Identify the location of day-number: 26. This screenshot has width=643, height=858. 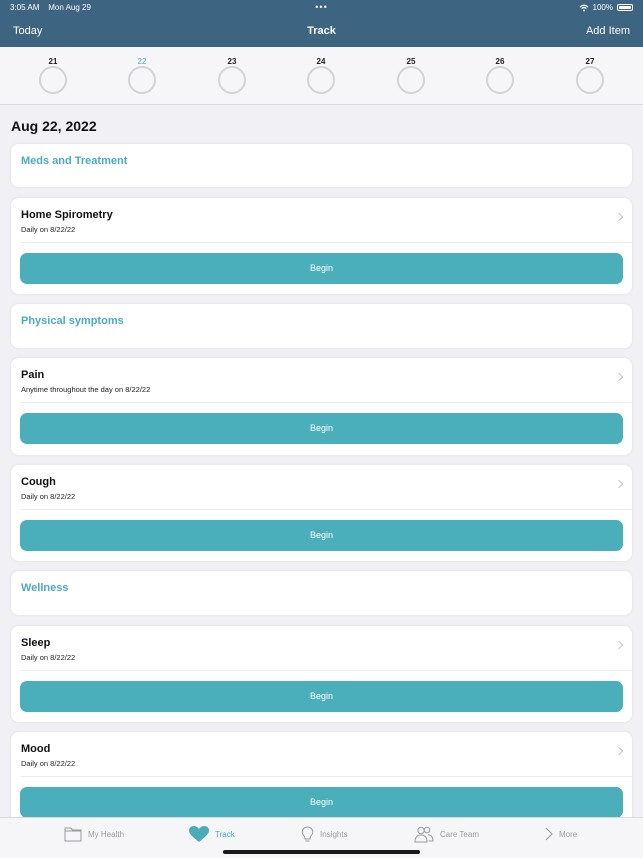
(500, 61).